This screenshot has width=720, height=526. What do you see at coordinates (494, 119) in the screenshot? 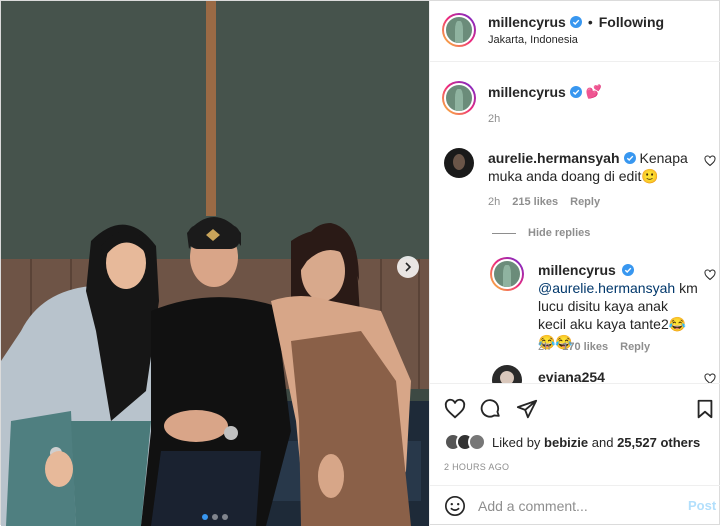
I see `caption-time: 2h` at bounding box center [494, 119].